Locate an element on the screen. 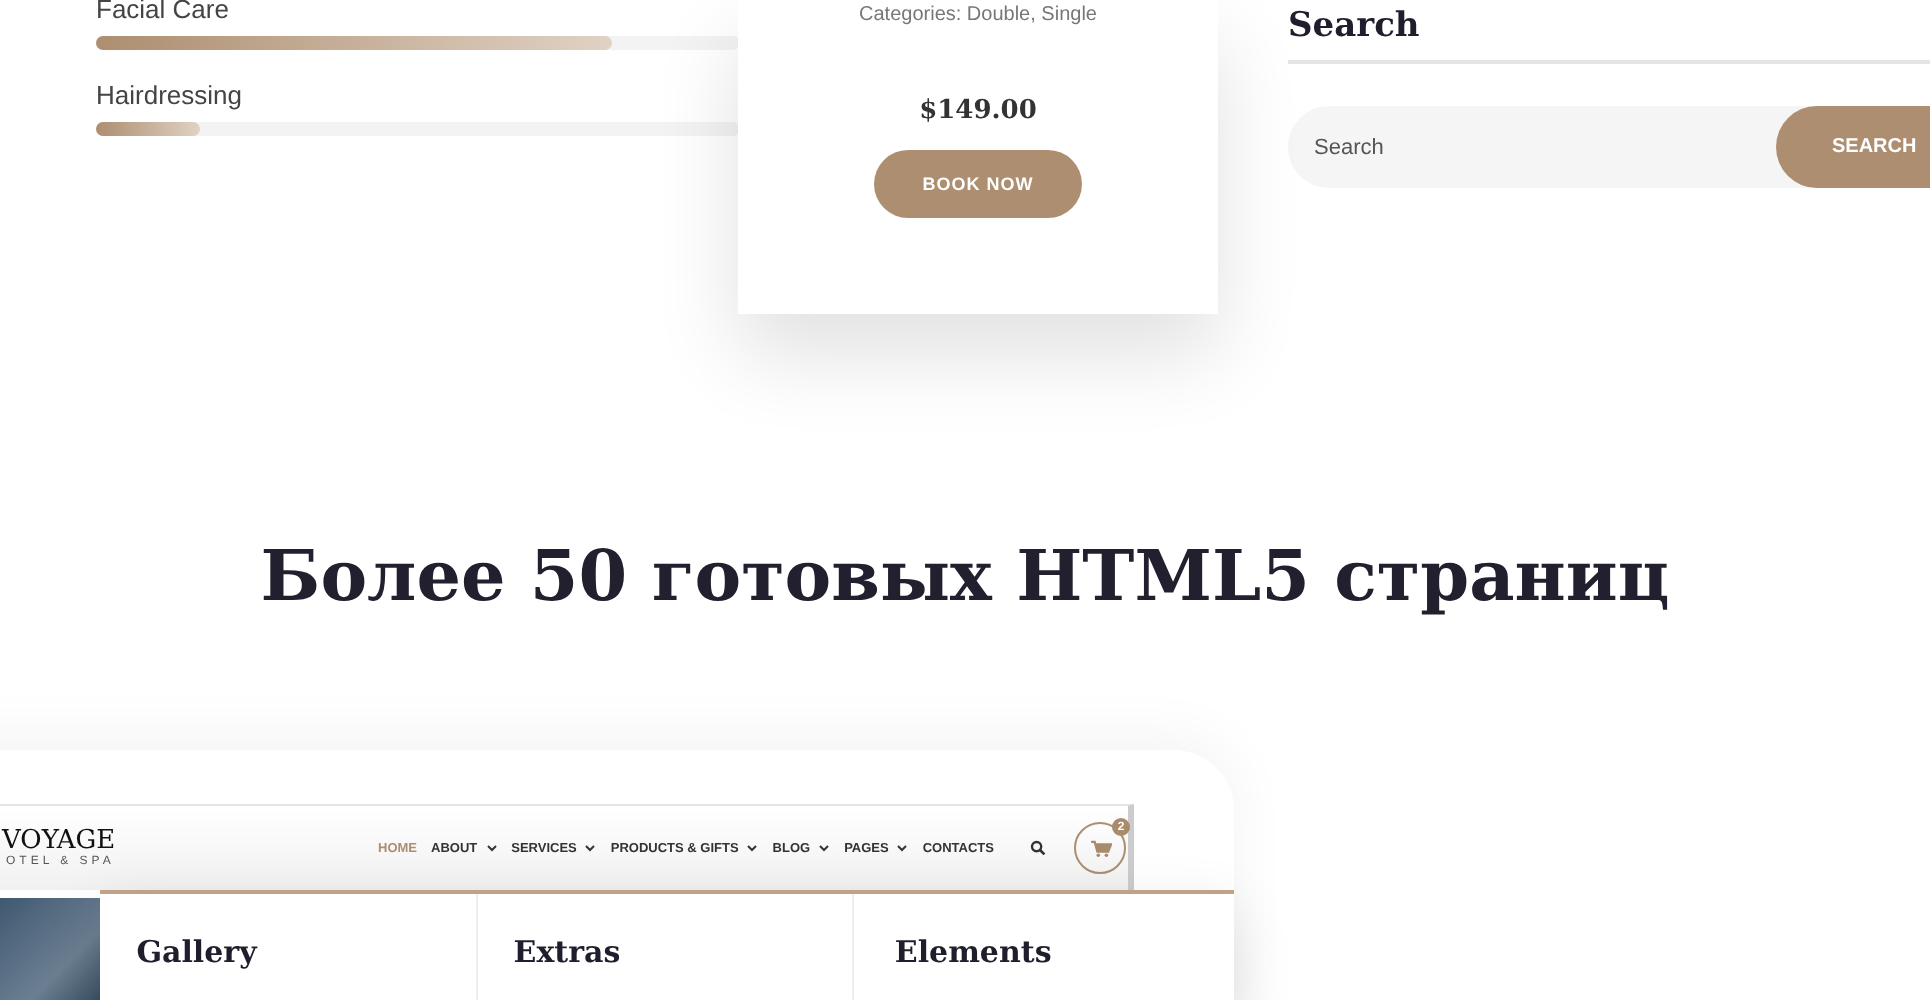 This screenshot has width=1930, height=1000. photo-placeholder is located at coordinates (50, 949).